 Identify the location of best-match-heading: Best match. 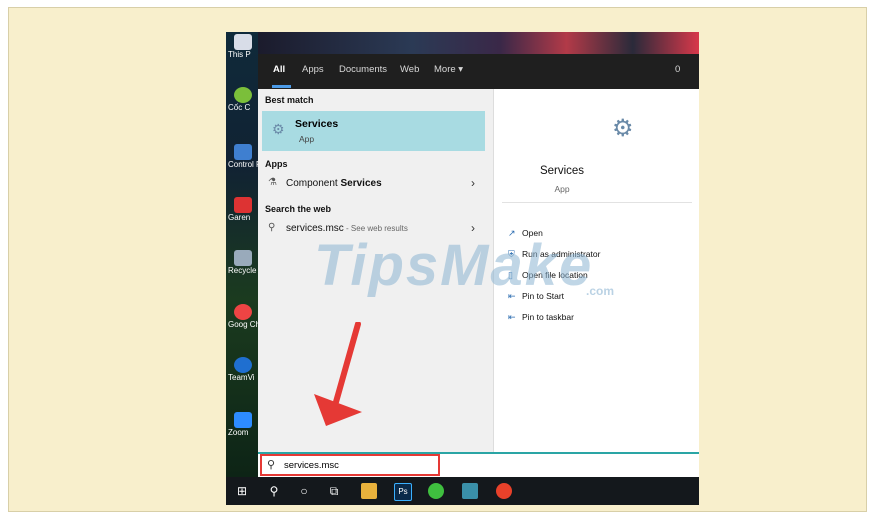
(289, 100).